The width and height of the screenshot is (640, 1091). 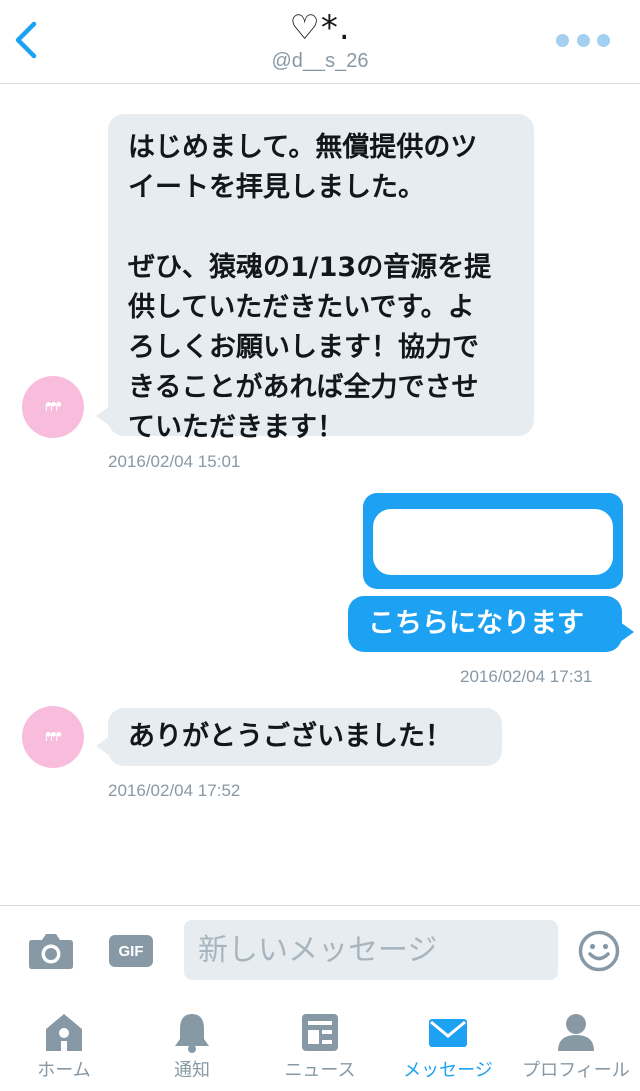 What do you see at coordinates (192, 1070) in the screenshot?
I see `tab-label: 通知` at bounding box center [192, 1070].